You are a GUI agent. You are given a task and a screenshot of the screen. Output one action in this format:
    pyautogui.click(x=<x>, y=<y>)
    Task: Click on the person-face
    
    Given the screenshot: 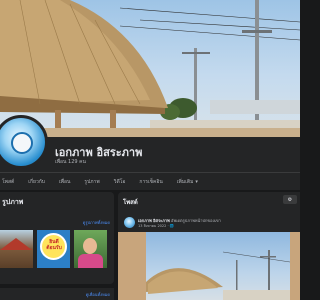 What is the action you would take?
    pyautogui.click(x=90, y=246)
    